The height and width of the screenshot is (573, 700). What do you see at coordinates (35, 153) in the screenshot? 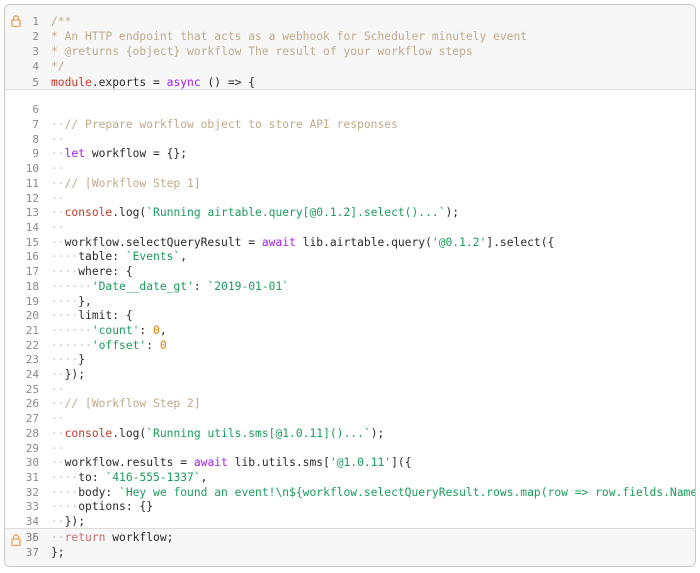
I see `line-number: 9` at bounding box center [35, 153].